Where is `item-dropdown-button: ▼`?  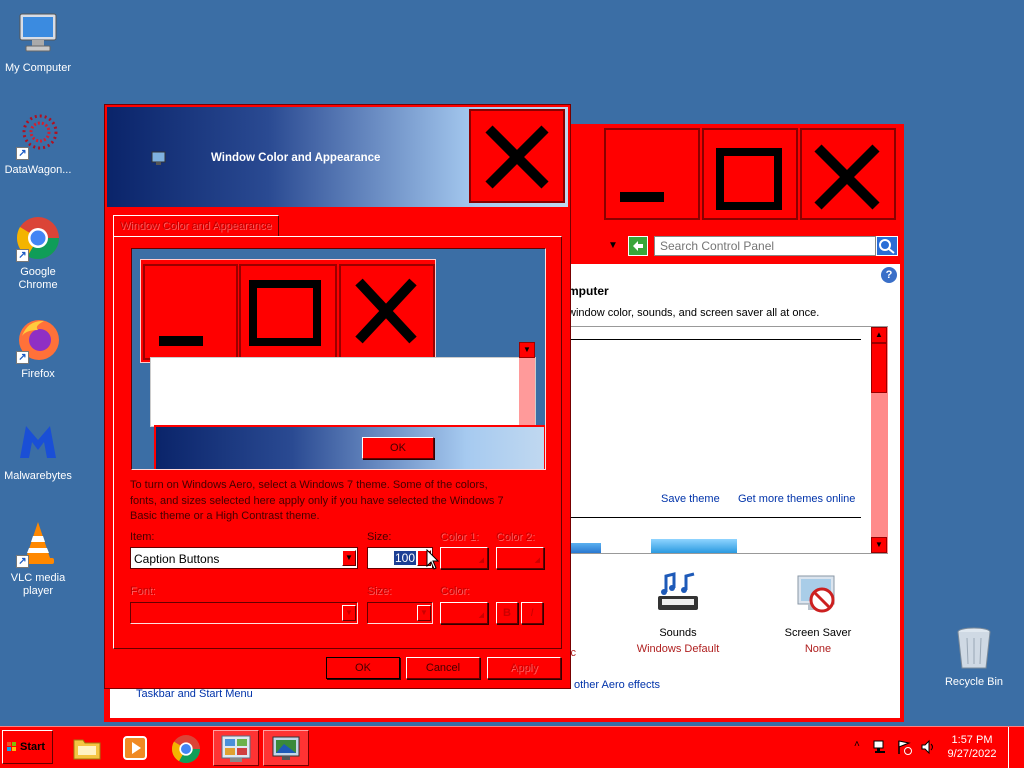 item-dropdown-button: ▼ is located at coordinates (349, 558).